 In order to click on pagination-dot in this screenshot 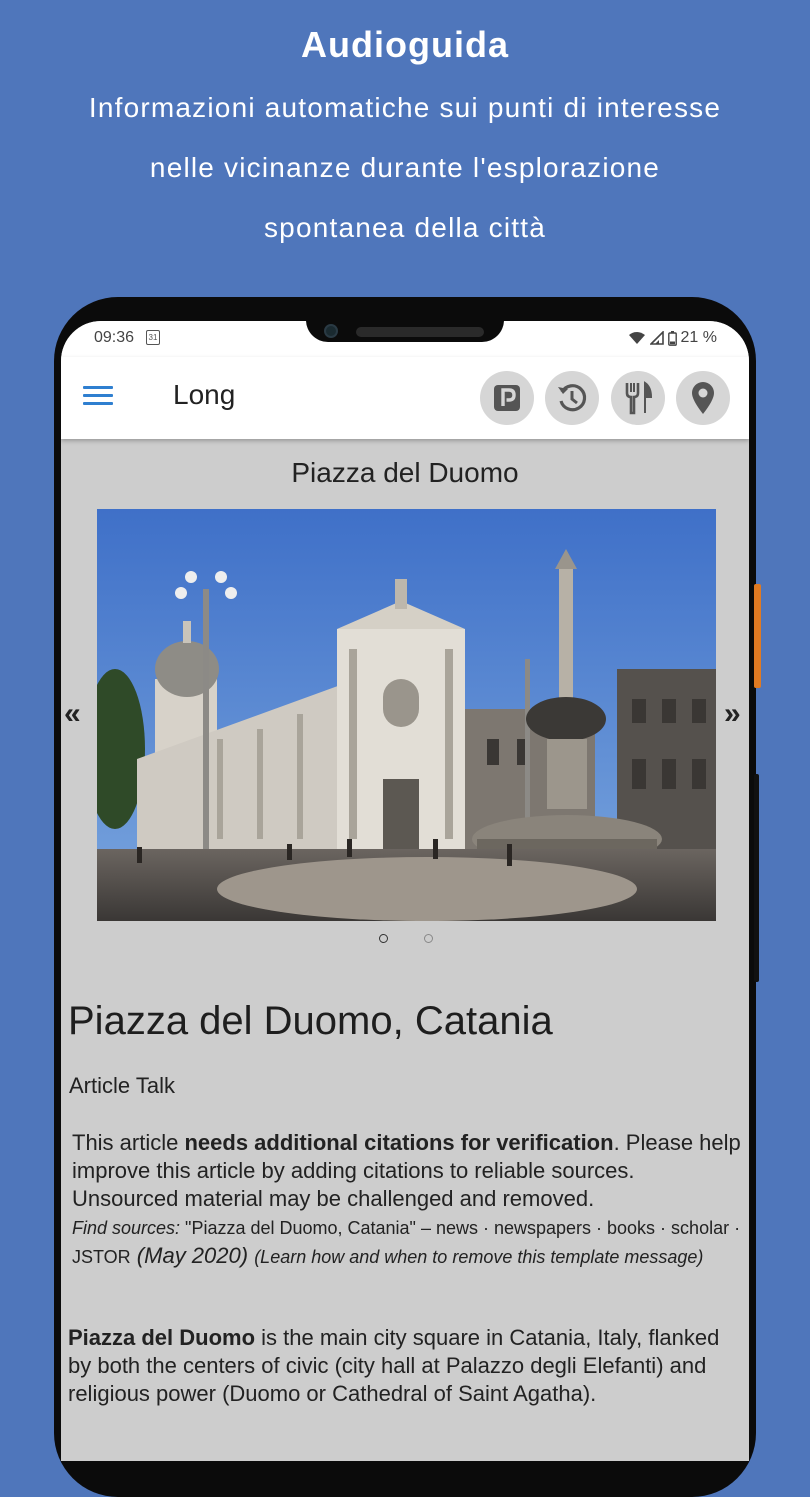, I will do `click(428, 938)`.